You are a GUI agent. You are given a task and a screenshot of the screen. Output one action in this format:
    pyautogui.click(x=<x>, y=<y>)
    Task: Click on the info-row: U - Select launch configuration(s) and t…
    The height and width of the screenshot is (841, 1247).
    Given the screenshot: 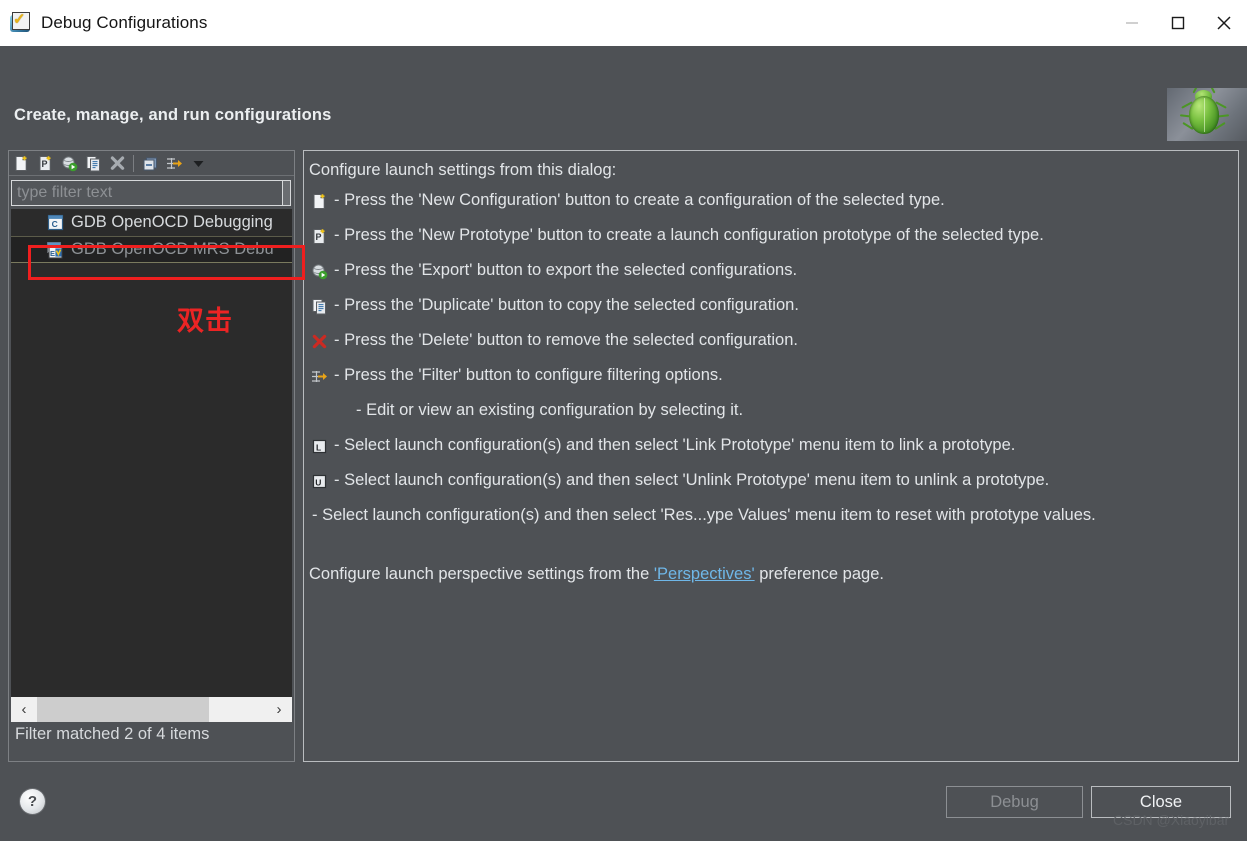 What is the action you would take?
    pyautogui.click(x=770, y=486)
    